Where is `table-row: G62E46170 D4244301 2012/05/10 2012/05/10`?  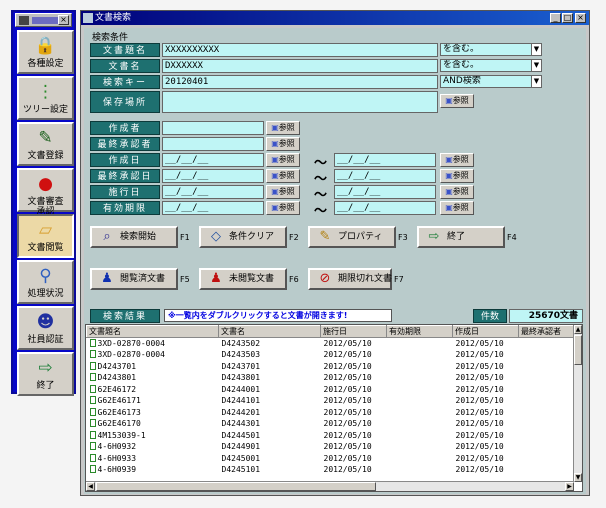 table-row: G62E46170 D4244301 2012/05/10 2012/05/10 is located at coordinates (332, 424).